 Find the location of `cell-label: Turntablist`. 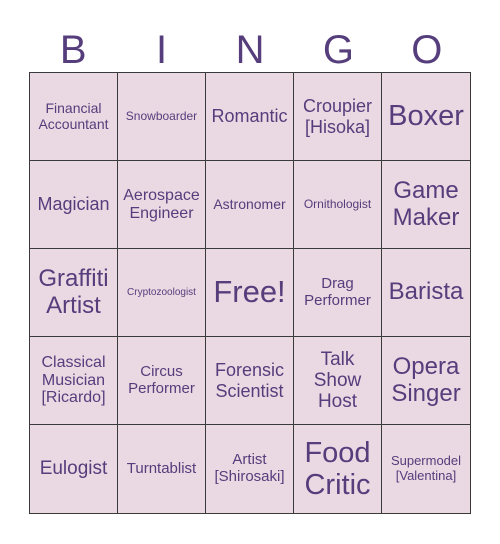

cell-label: Turntablist is located at coordinates (161, 468).